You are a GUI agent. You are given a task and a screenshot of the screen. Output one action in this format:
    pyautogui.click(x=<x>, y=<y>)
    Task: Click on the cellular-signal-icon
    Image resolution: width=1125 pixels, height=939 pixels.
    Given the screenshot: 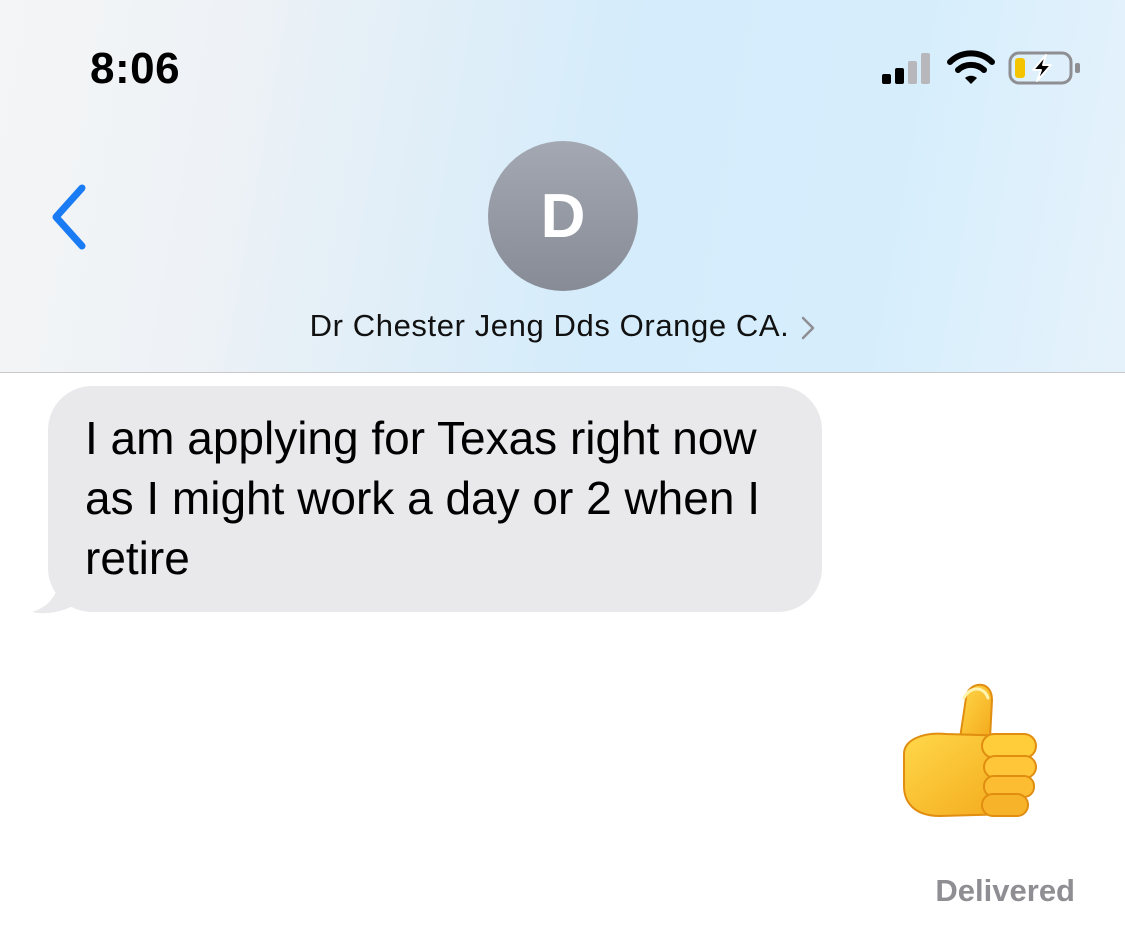 What is the action you would take?
    pyautogui.click(x=906, y=68)
    